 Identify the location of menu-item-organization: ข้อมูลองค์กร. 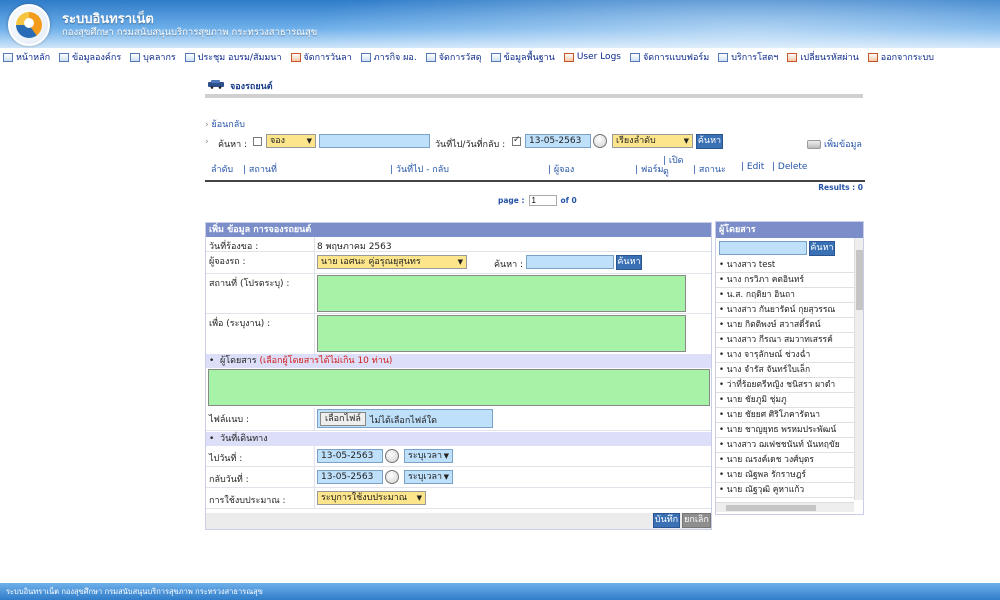
(90, 57).